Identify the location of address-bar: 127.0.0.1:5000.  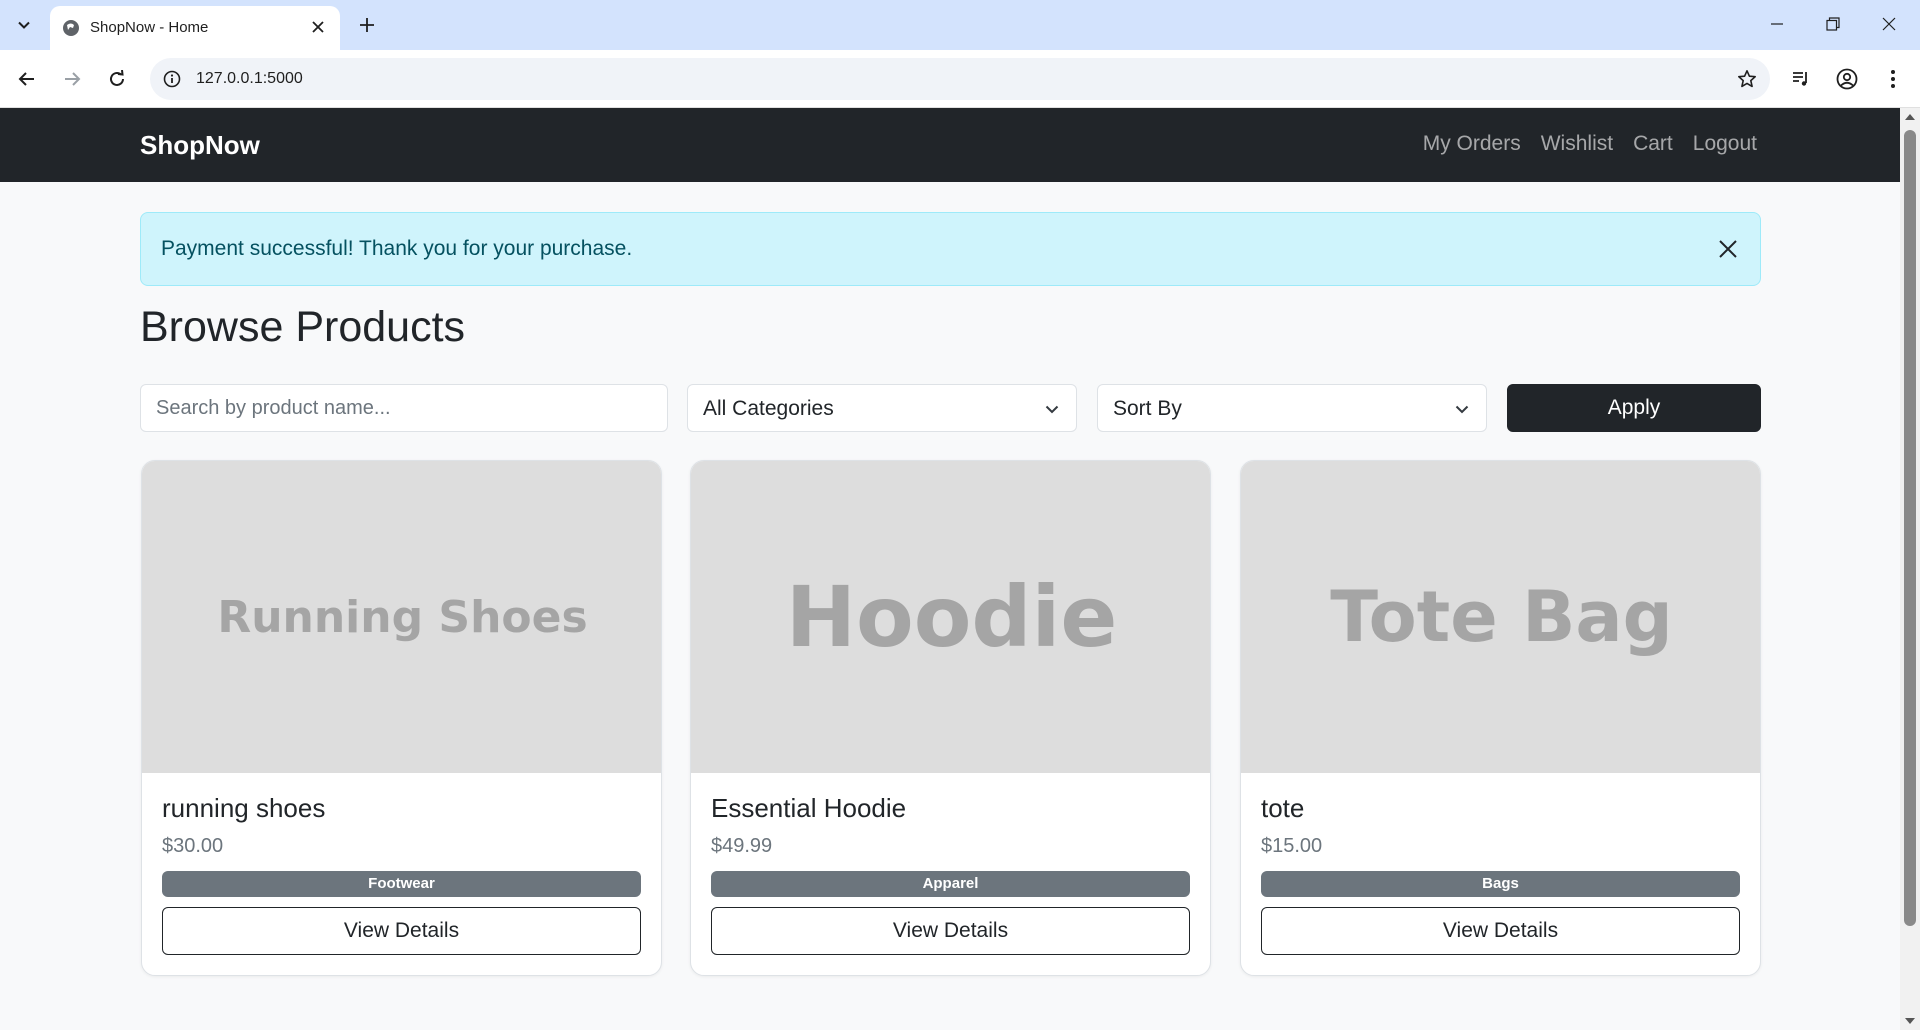
(960, 79).